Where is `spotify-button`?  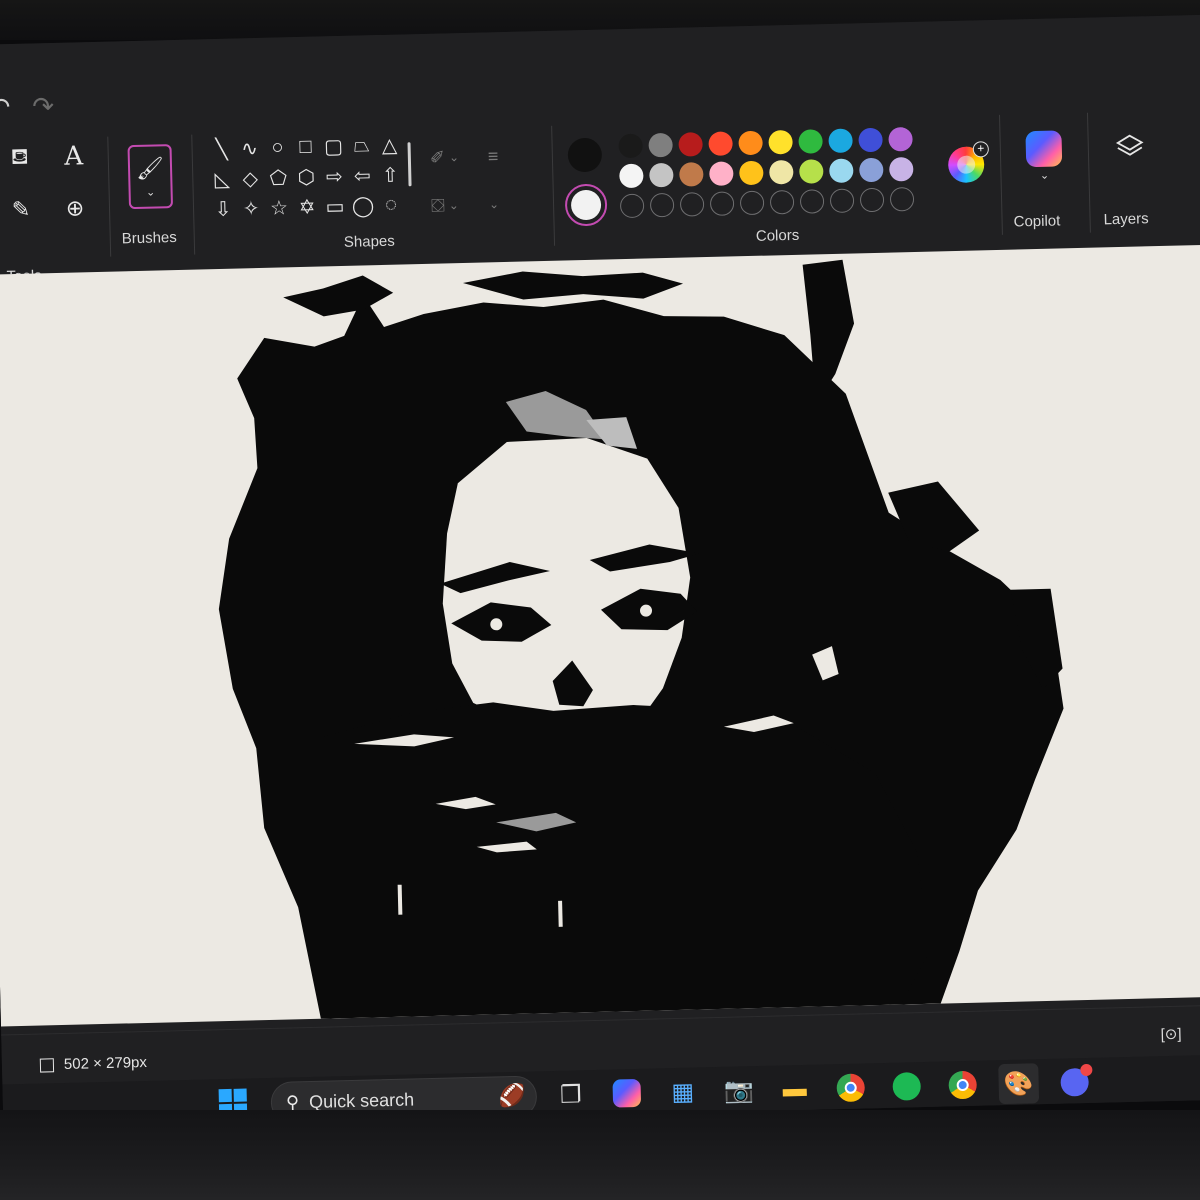 spotify-button is located at coordinates (906, 1090).